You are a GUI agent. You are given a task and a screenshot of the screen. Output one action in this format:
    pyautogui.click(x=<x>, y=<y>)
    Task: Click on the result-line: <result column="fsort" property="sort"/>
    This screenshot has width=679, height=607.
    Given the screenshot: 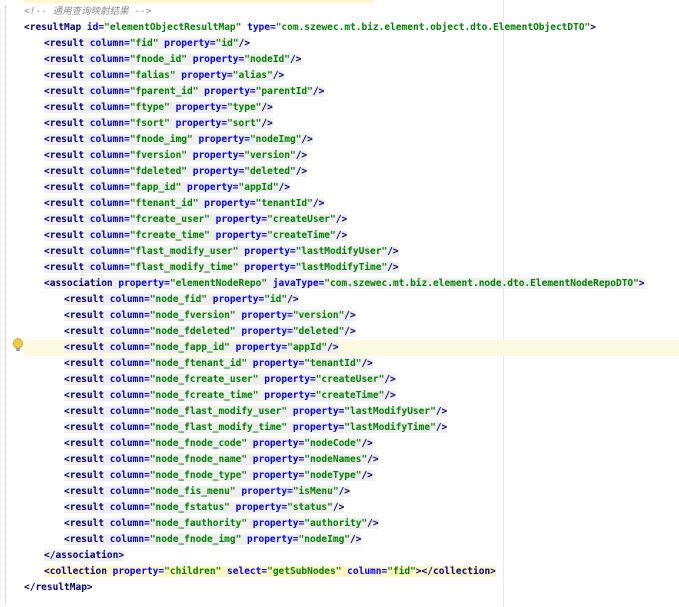 What is the action you would take?
    pyautogui.click(x=158, y=124)
    